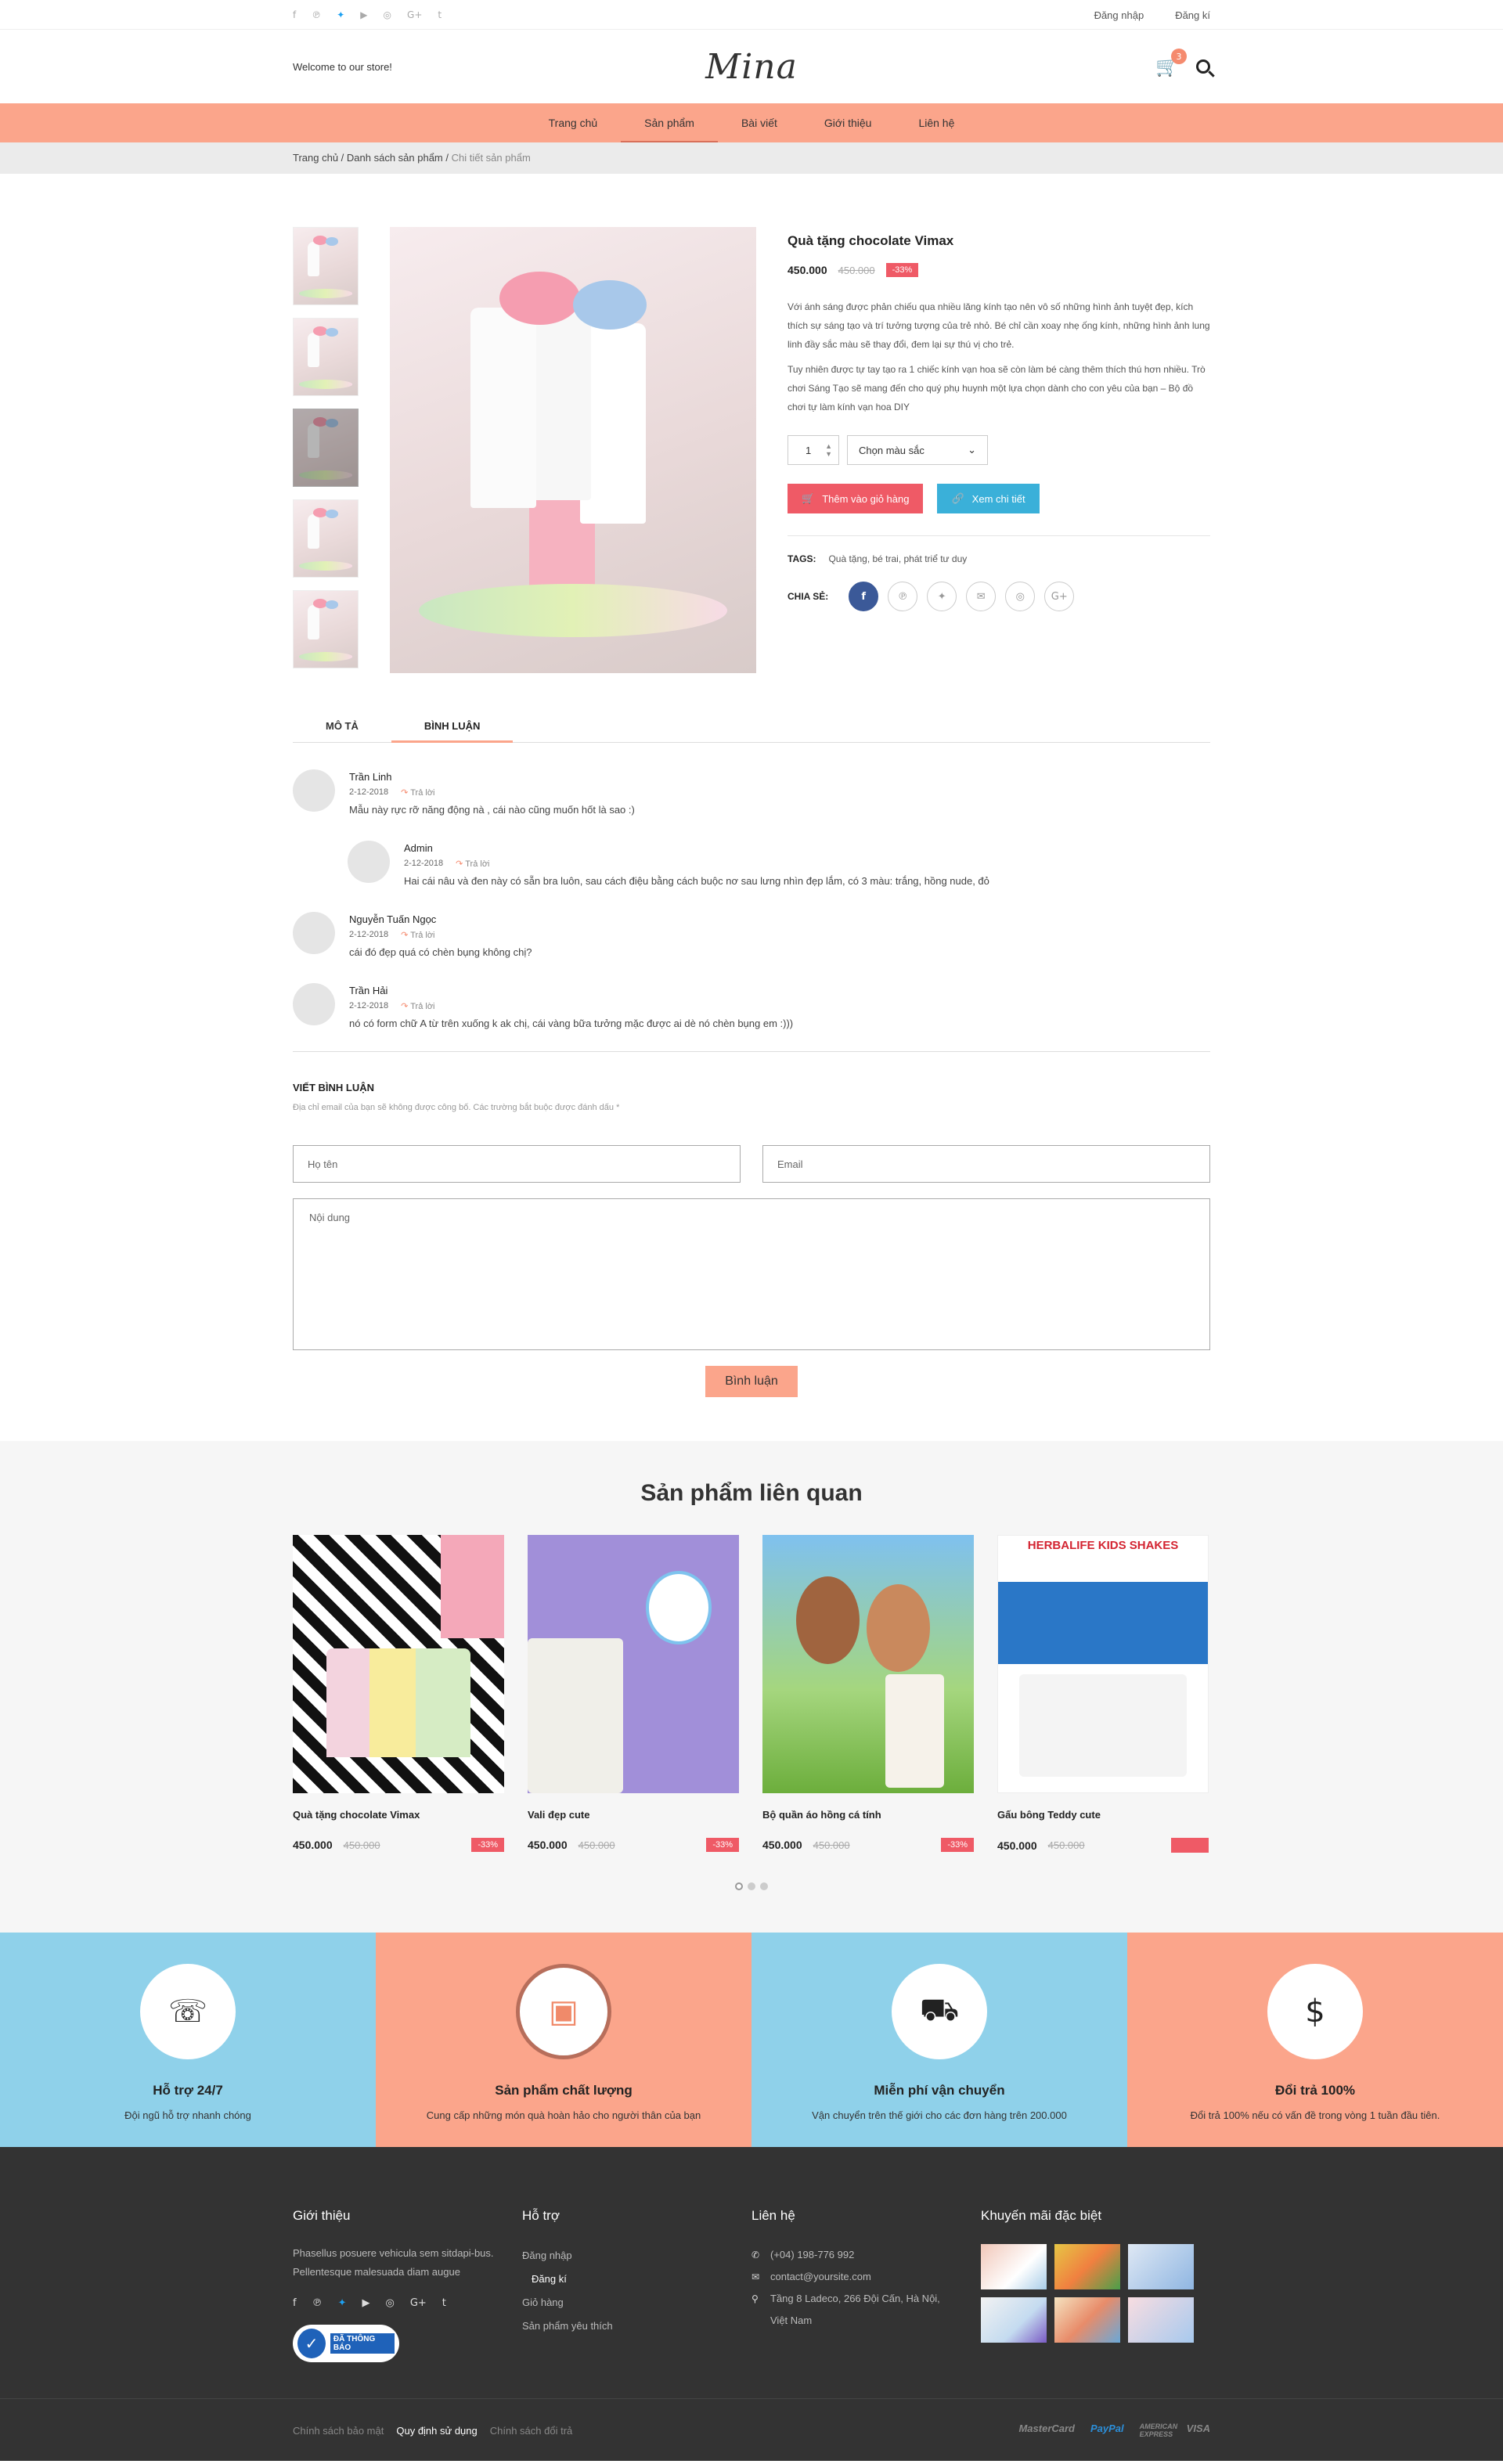 The width and height of the screenshot is (1503, 2464). I want to click on nav-item-blog: Bài viết, so click(759, 122).